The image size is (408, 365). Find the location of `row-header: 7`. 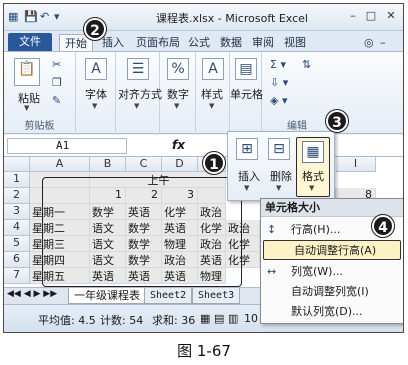

row-header: 7 is located at coordinates (17, 276).